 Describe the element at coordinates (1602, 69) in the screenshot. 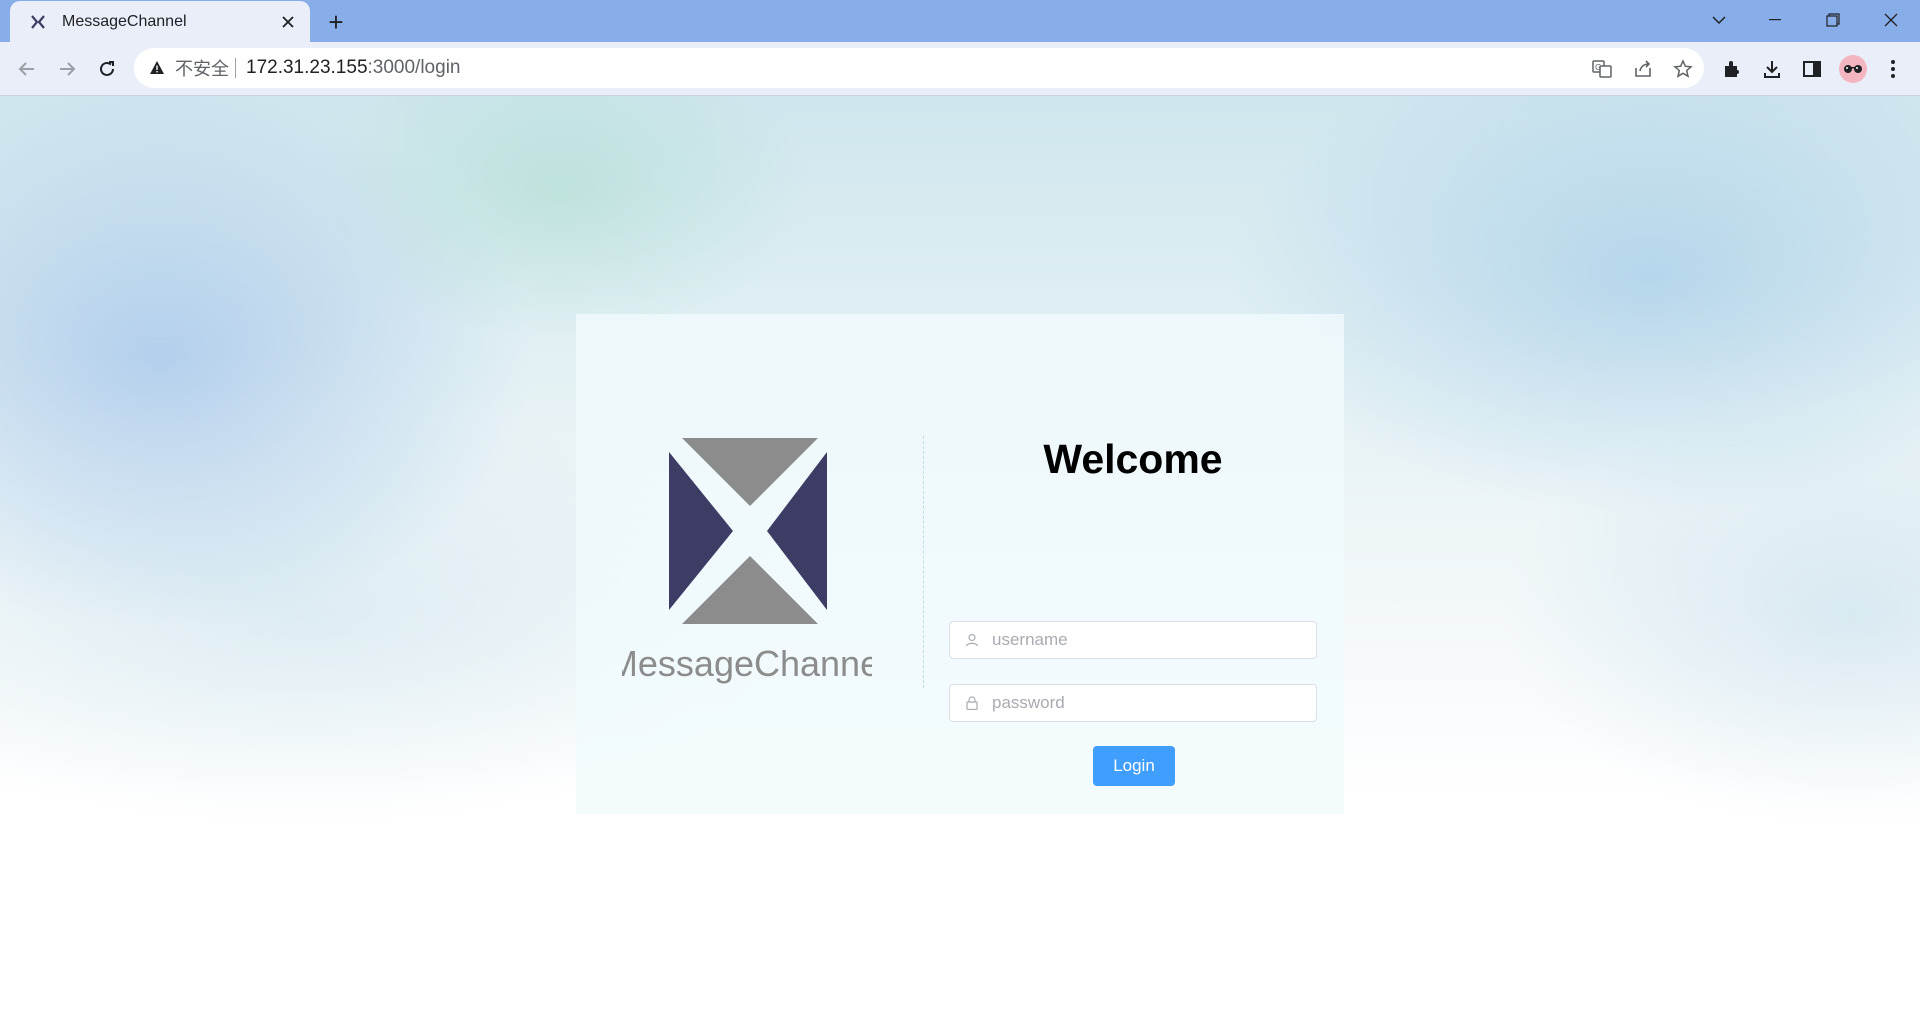

I see `translate-icon: G` at that location.